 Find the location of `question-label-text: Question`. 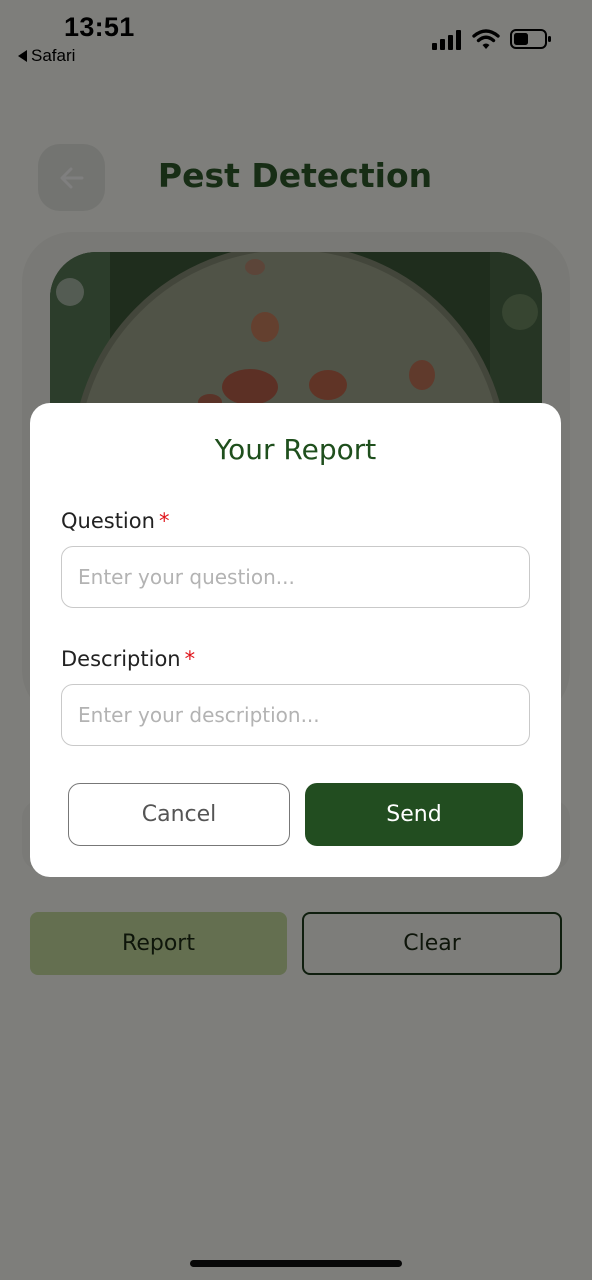

question-label-text: Question is located at coordinates (108, 521).